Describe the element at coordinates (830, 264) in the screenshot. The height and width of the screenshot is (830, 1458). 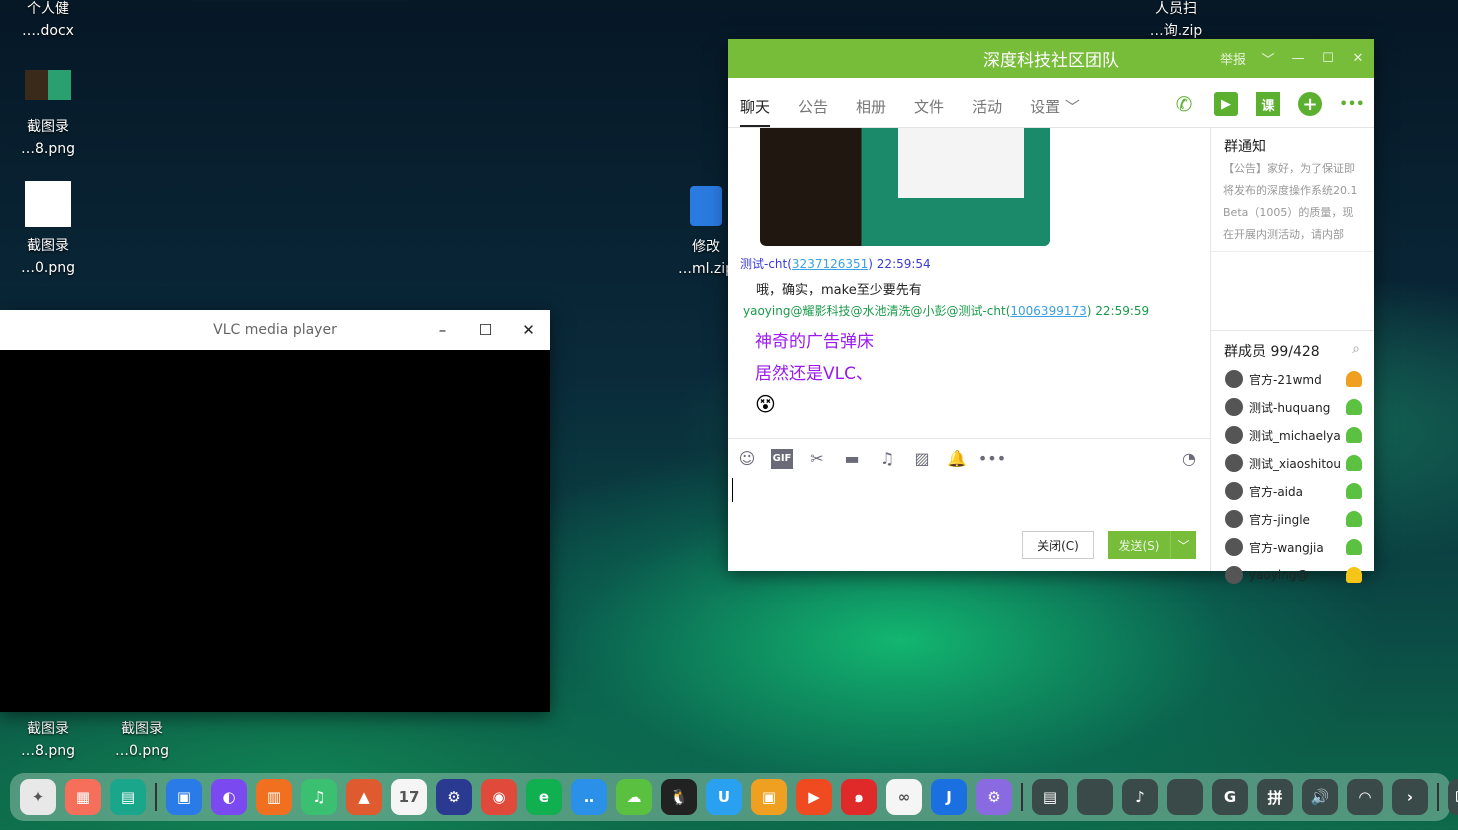
I see `user-id-link: 3237126351` at that location.